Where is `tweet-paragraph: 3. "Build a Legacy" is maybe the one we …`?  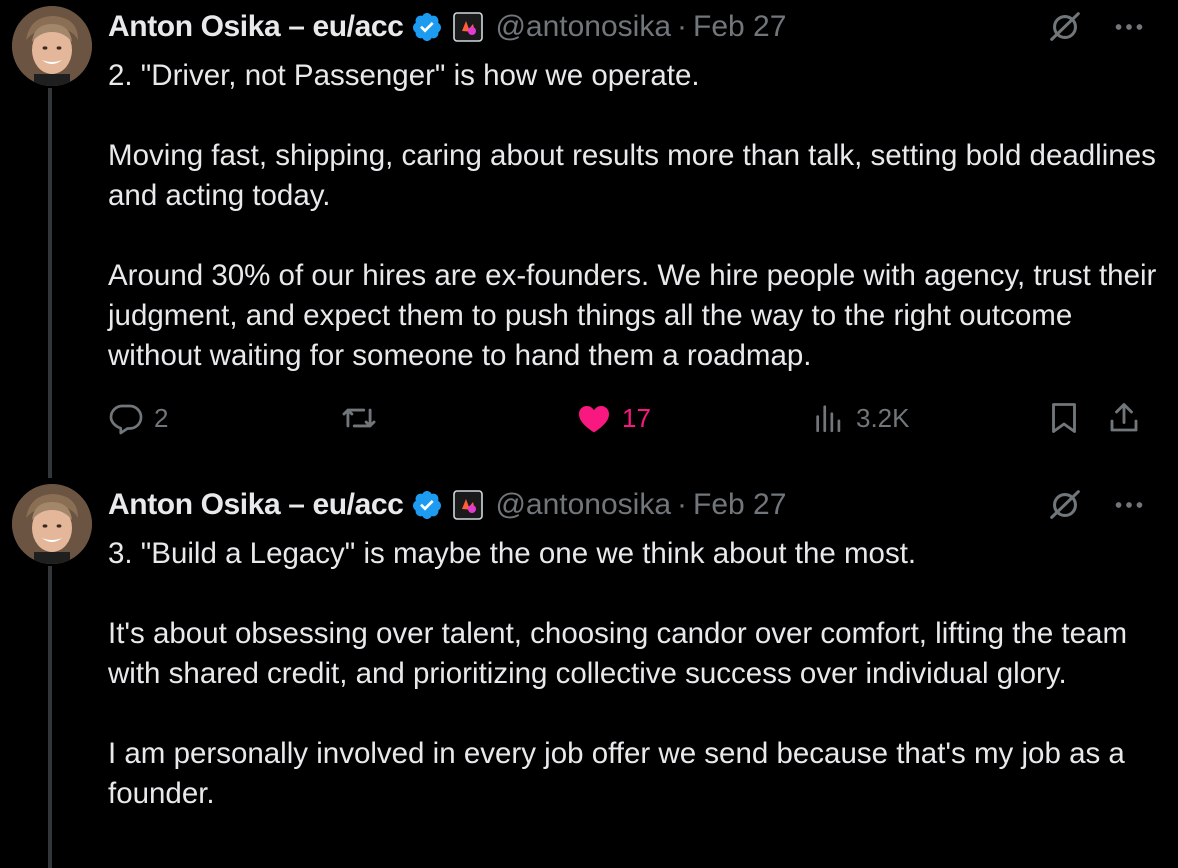
tweet-paragraph: 3. "Build a Legacy" is maybe the one we … is located at coordinates (512, 553).